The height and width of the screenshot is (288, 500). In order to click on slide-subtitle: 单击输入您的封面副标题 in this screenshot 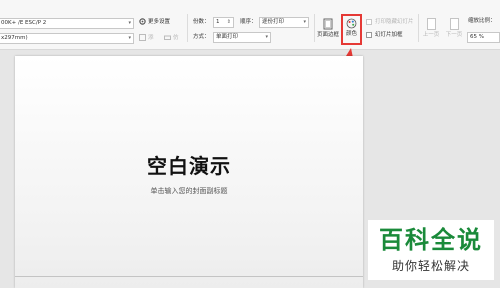, I will do `click(189, 191)`.